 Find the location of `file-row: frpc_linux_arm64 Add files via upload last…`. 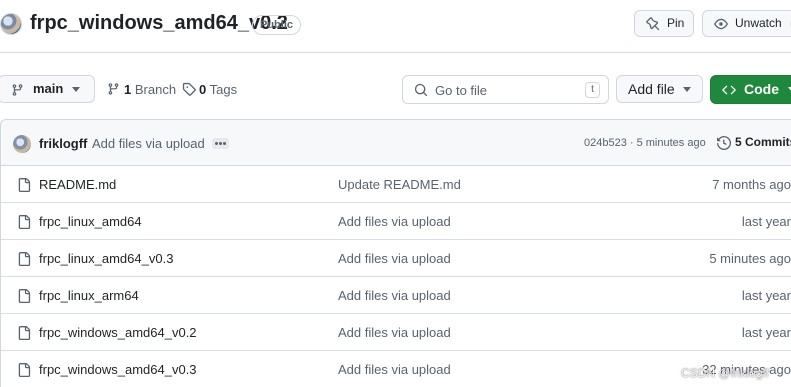

file-row: frpc_linux_arm64 Add files via upload last… is located at coordinates (396, 295).